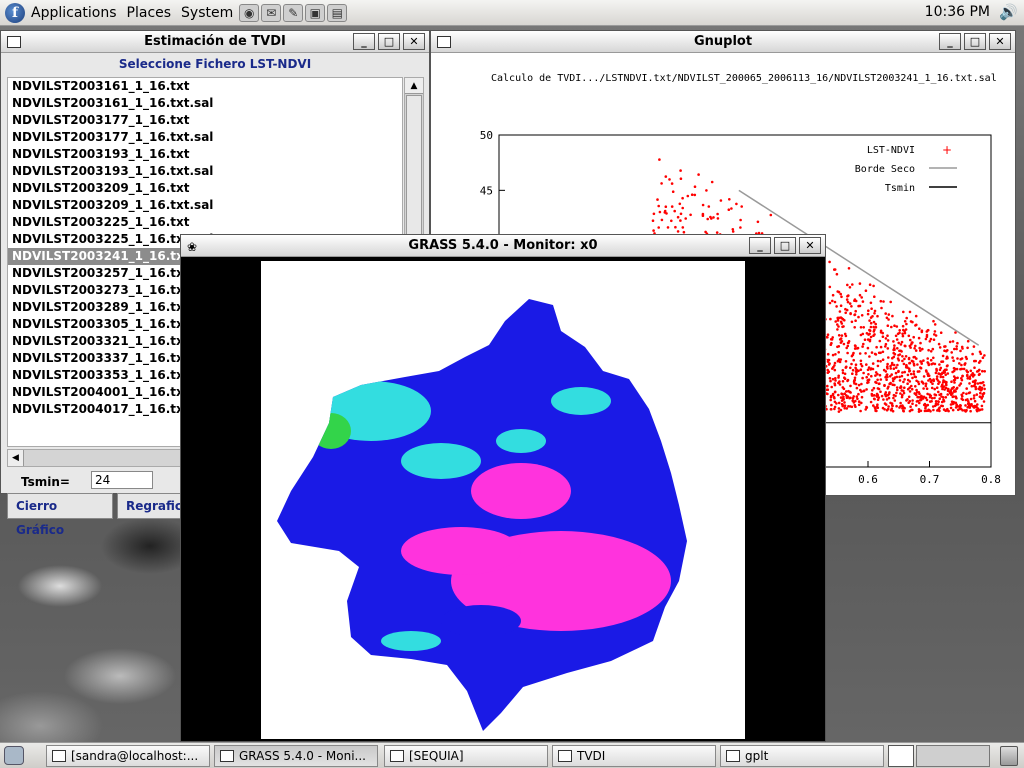 Image resolution: width=1024 pixels, height=768 pixels. Describe the element at coordinates (271, 12) in the screenshot. I see `mail-launcher-icon: ✉` at that location.